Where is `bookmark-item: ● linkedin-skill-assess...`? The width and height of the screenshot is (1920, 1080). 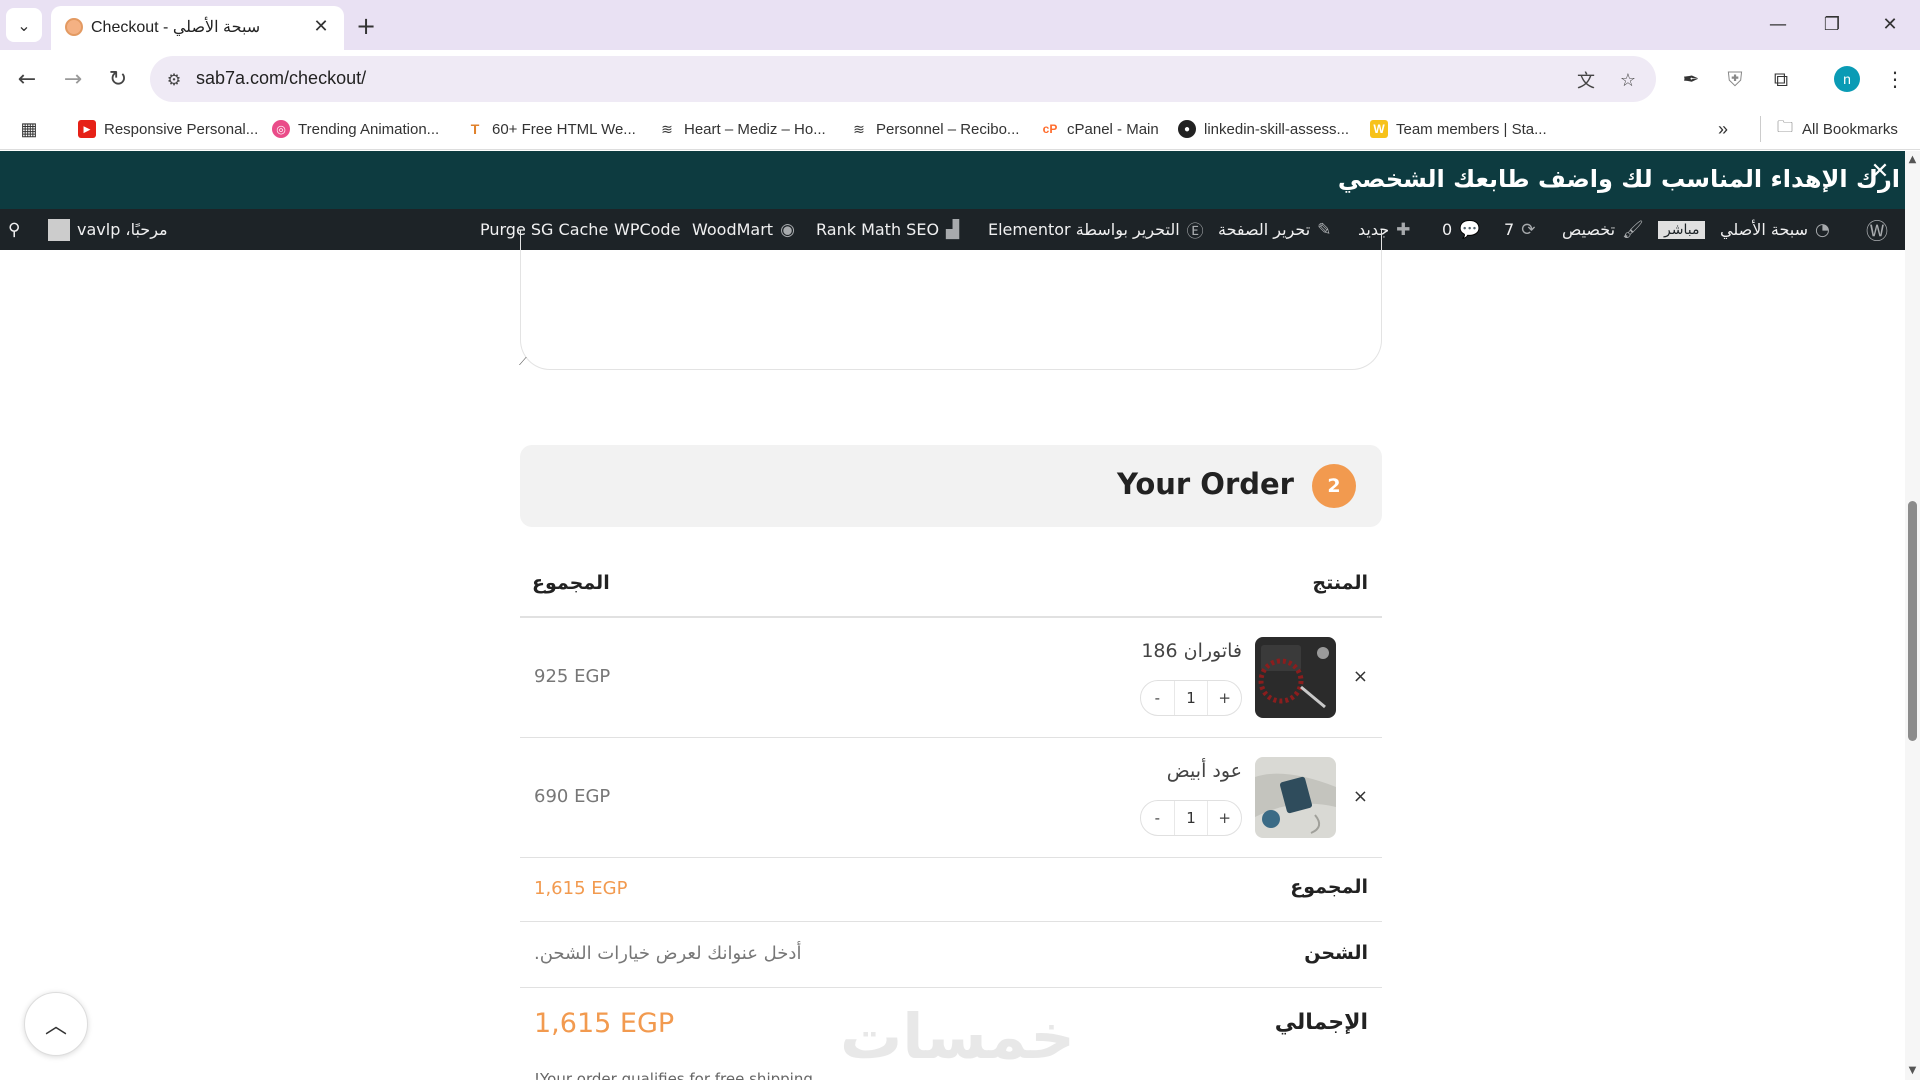 bookmark-item: ● linkedin-skill-assess... is located at coordinates (1263, 129).